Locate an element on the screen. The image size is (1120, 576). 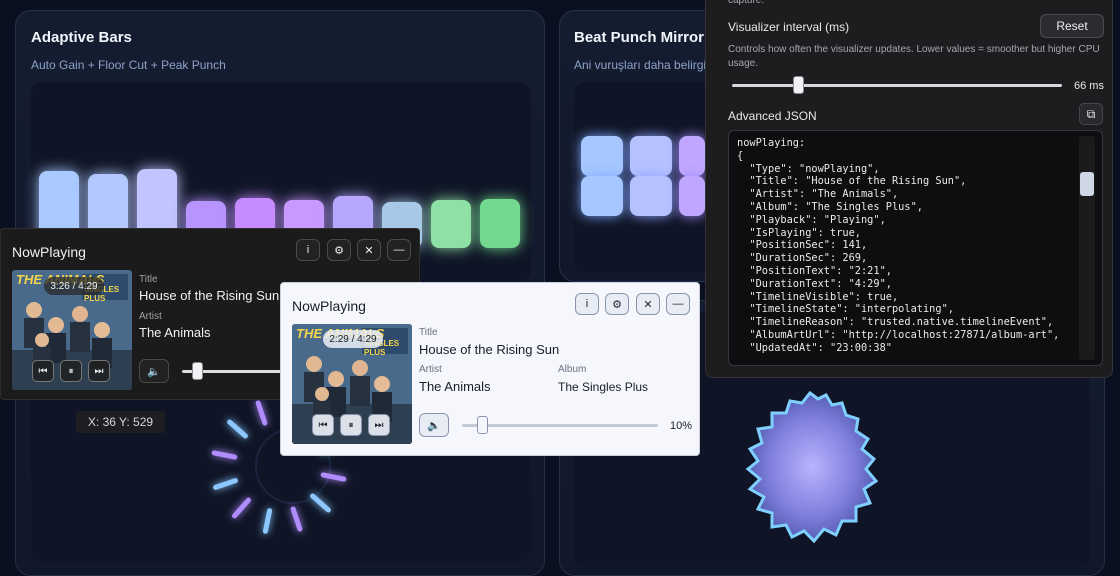
adaptive-bars-title: Adaptive Bars is located at coordinates (81, 37).